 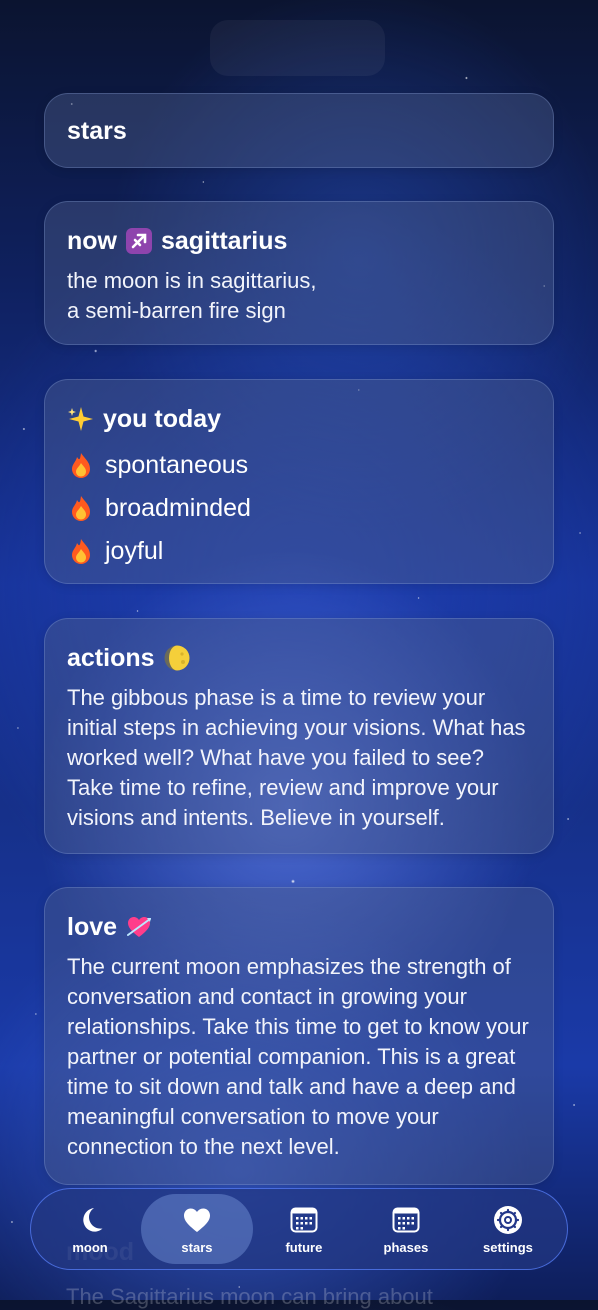 What do you see at coordinates (299, 130) in the screenshot?
I see `stars-header-card: stars` at bounding box center [299, 130].